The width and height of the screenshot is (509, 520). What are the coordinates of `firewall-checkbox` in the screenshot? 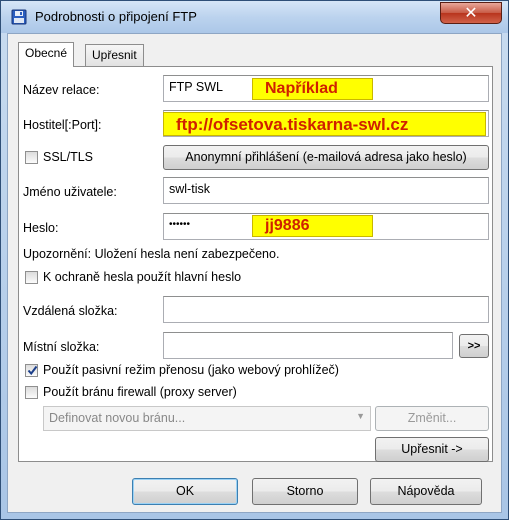 It's located at (31, 392).